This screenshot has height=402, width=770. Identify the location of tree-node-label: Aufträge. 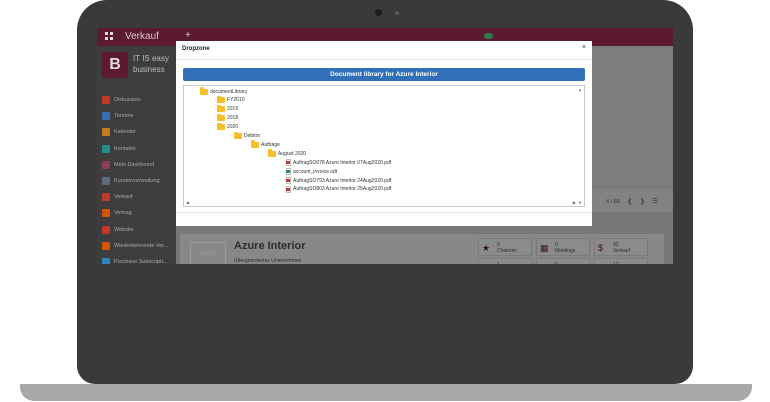
(270, 144).